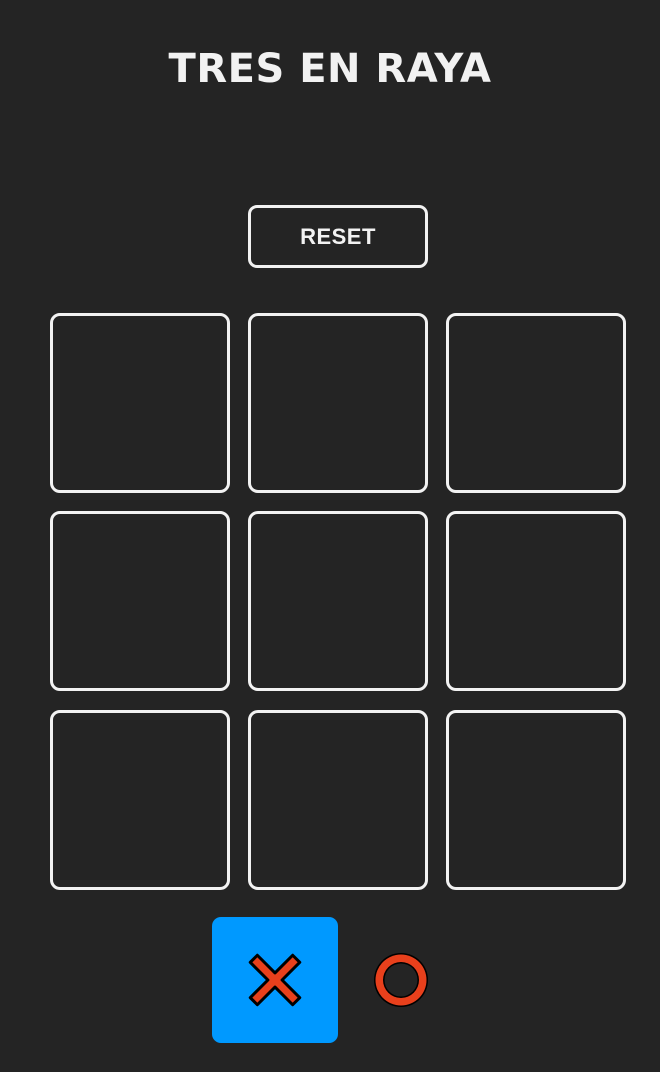 This screenshot has height=1072, width=660. I want to click on turn-o-slot, so click(401, 980).